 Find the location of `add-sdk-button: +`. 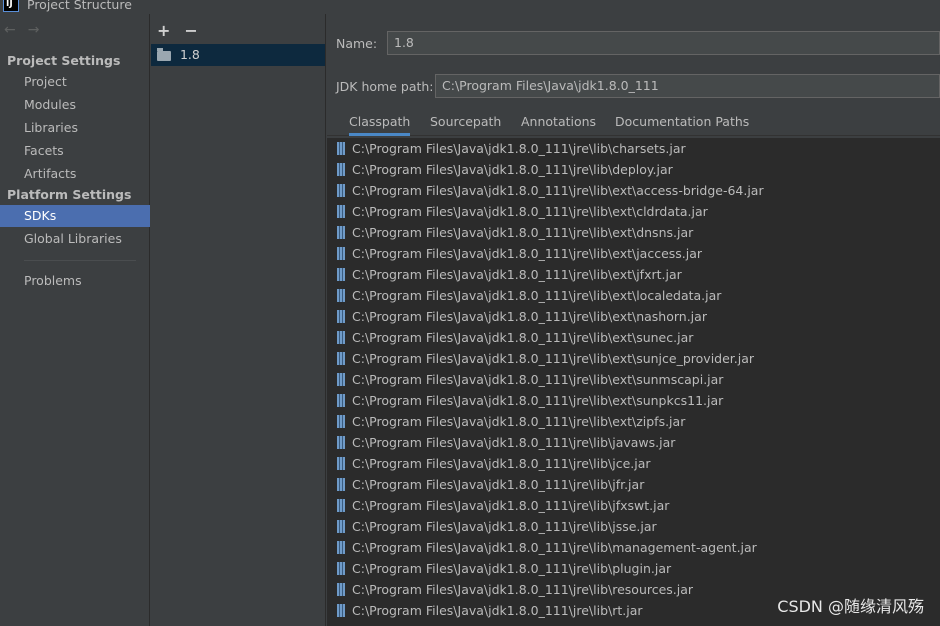

add-sdk-button: + is located at coordinates (163, 30).